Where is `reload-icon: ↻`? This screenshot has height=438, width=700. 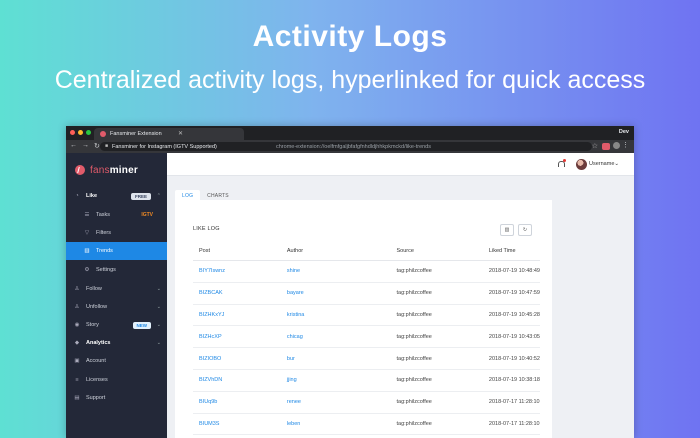 reload-icon: ↻ is located at coordinates (97, 146).